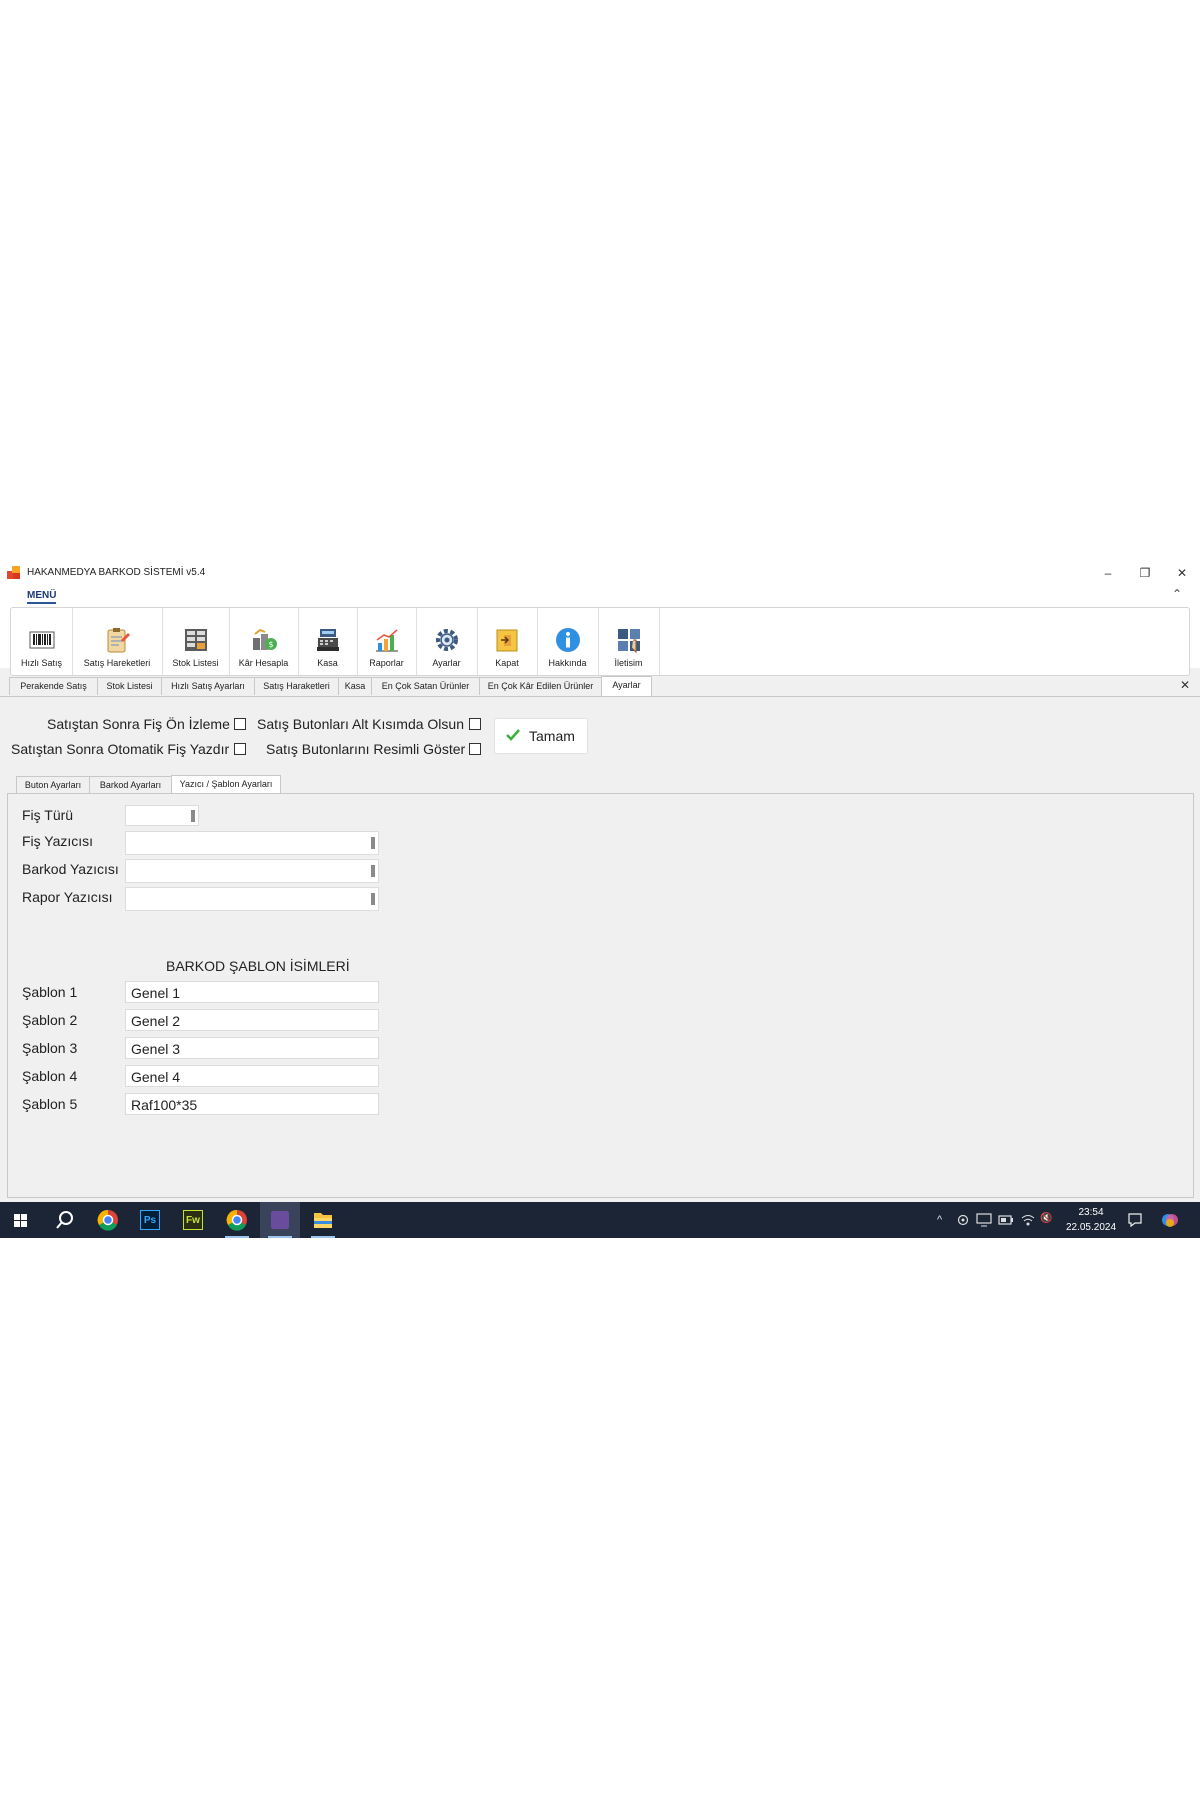 Image resolution: width=1200 pixels, height=1800 pixels. I want to click on barcode-templates-title: BARKOD ŞABLON İSİMLERİ, so click(258, 966).